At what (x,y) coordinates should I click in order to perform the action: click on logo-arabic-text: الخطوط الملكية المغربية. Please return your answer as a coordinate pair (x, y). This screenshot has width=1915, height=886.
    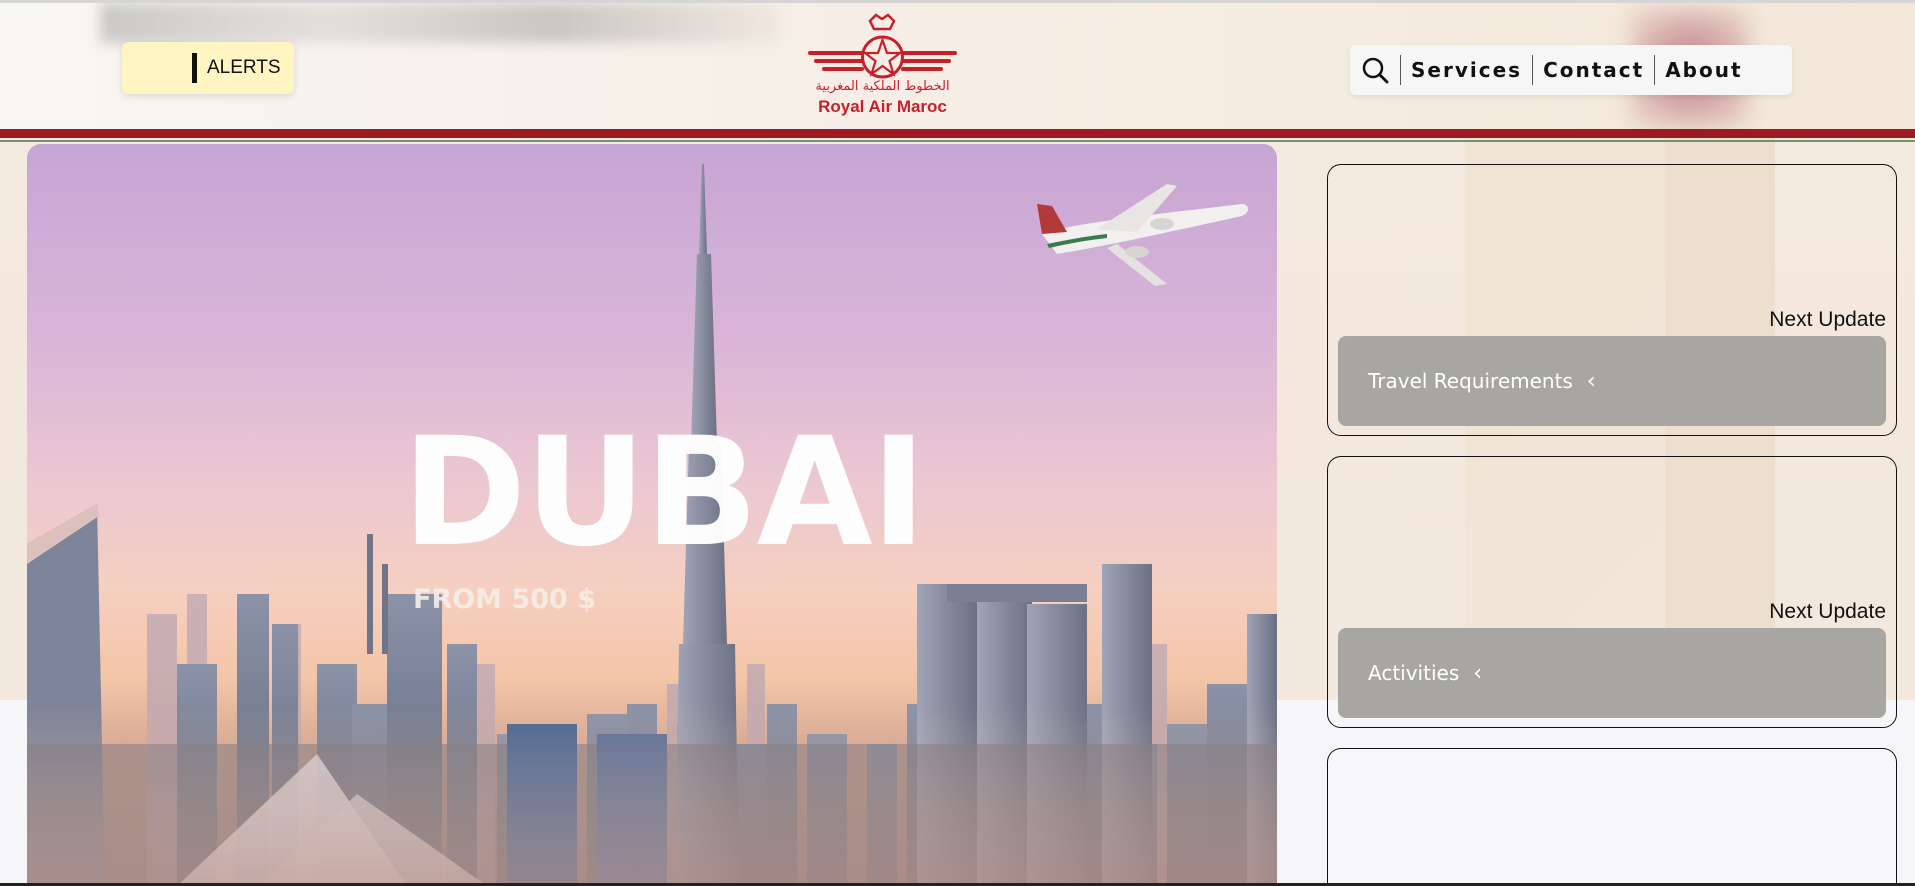
    Looking at the image, I should click on (882, 86).